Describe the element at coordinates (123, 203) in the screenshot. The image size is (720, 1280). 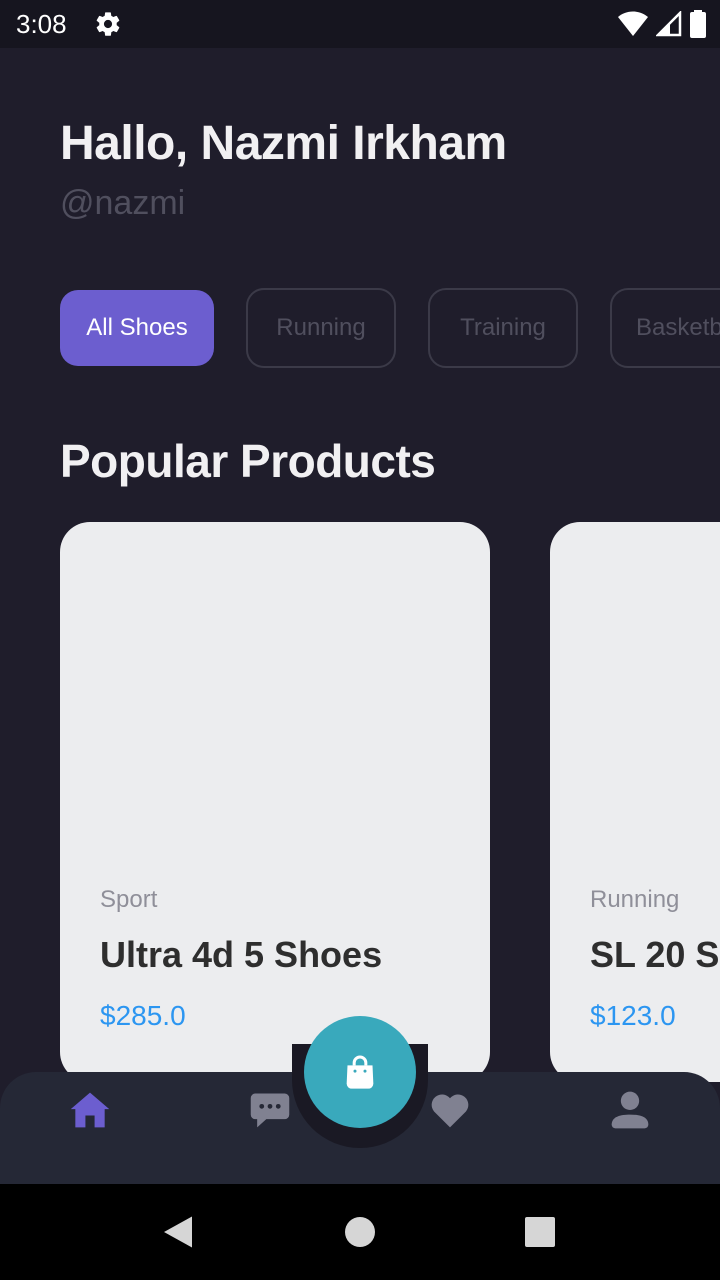
I see `username-handle: @nazmi` at that location.